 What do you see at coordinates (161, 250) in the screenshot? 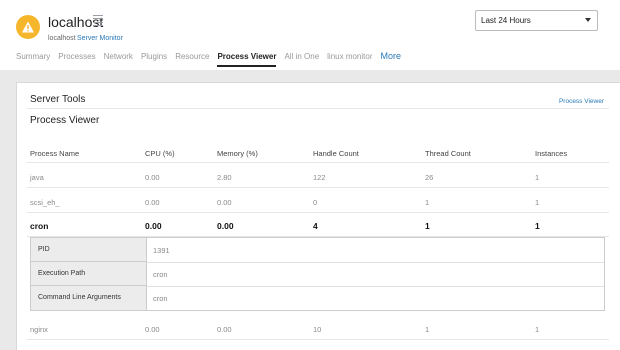
I see `detail-value-pid: 1391` at bounding box center [161, 250].